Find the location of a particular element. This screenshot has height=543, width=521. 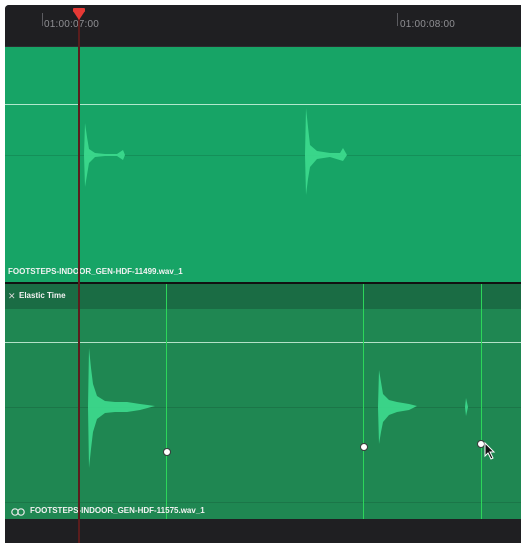

timecode-label: 01:00:08:00 is located at coordinates (428, 24).